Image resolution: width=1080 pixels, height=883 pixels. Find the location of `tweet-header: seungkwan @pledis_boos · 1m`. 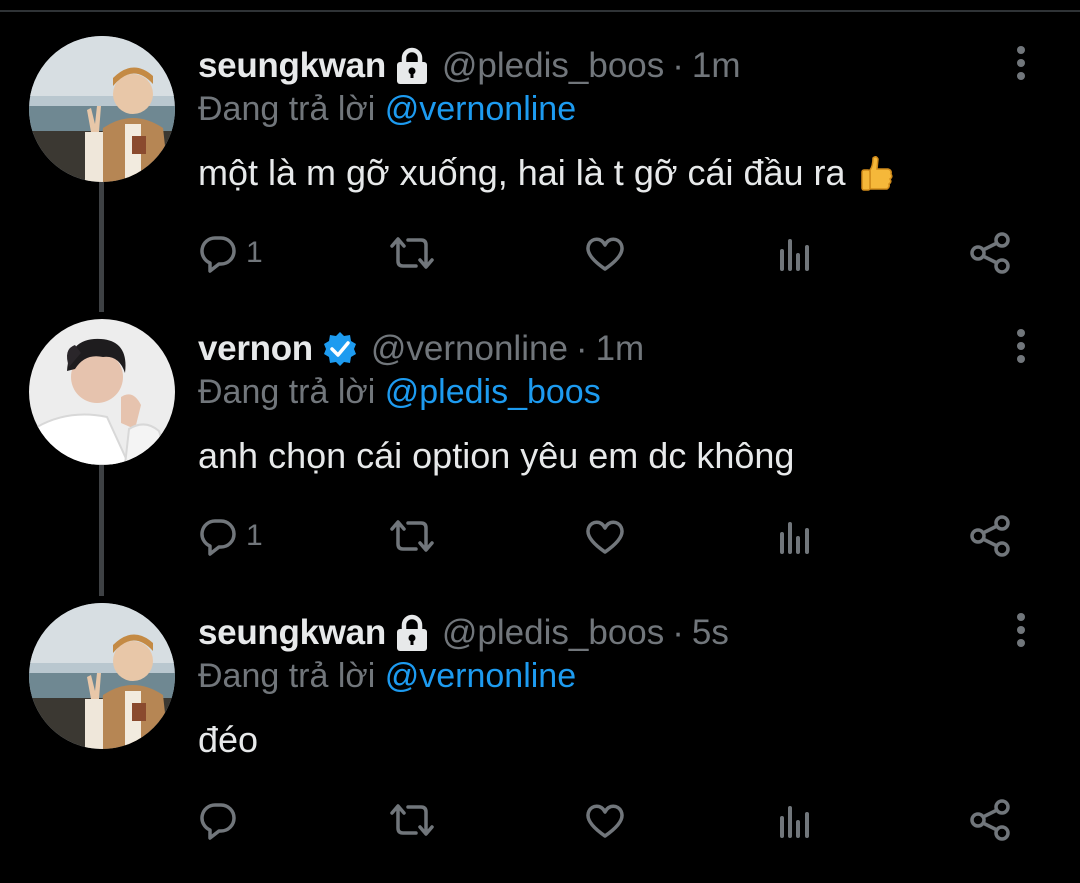

tweet-header: seungkwan @pledis_boos · 1m is located at coordinates (469, 66).